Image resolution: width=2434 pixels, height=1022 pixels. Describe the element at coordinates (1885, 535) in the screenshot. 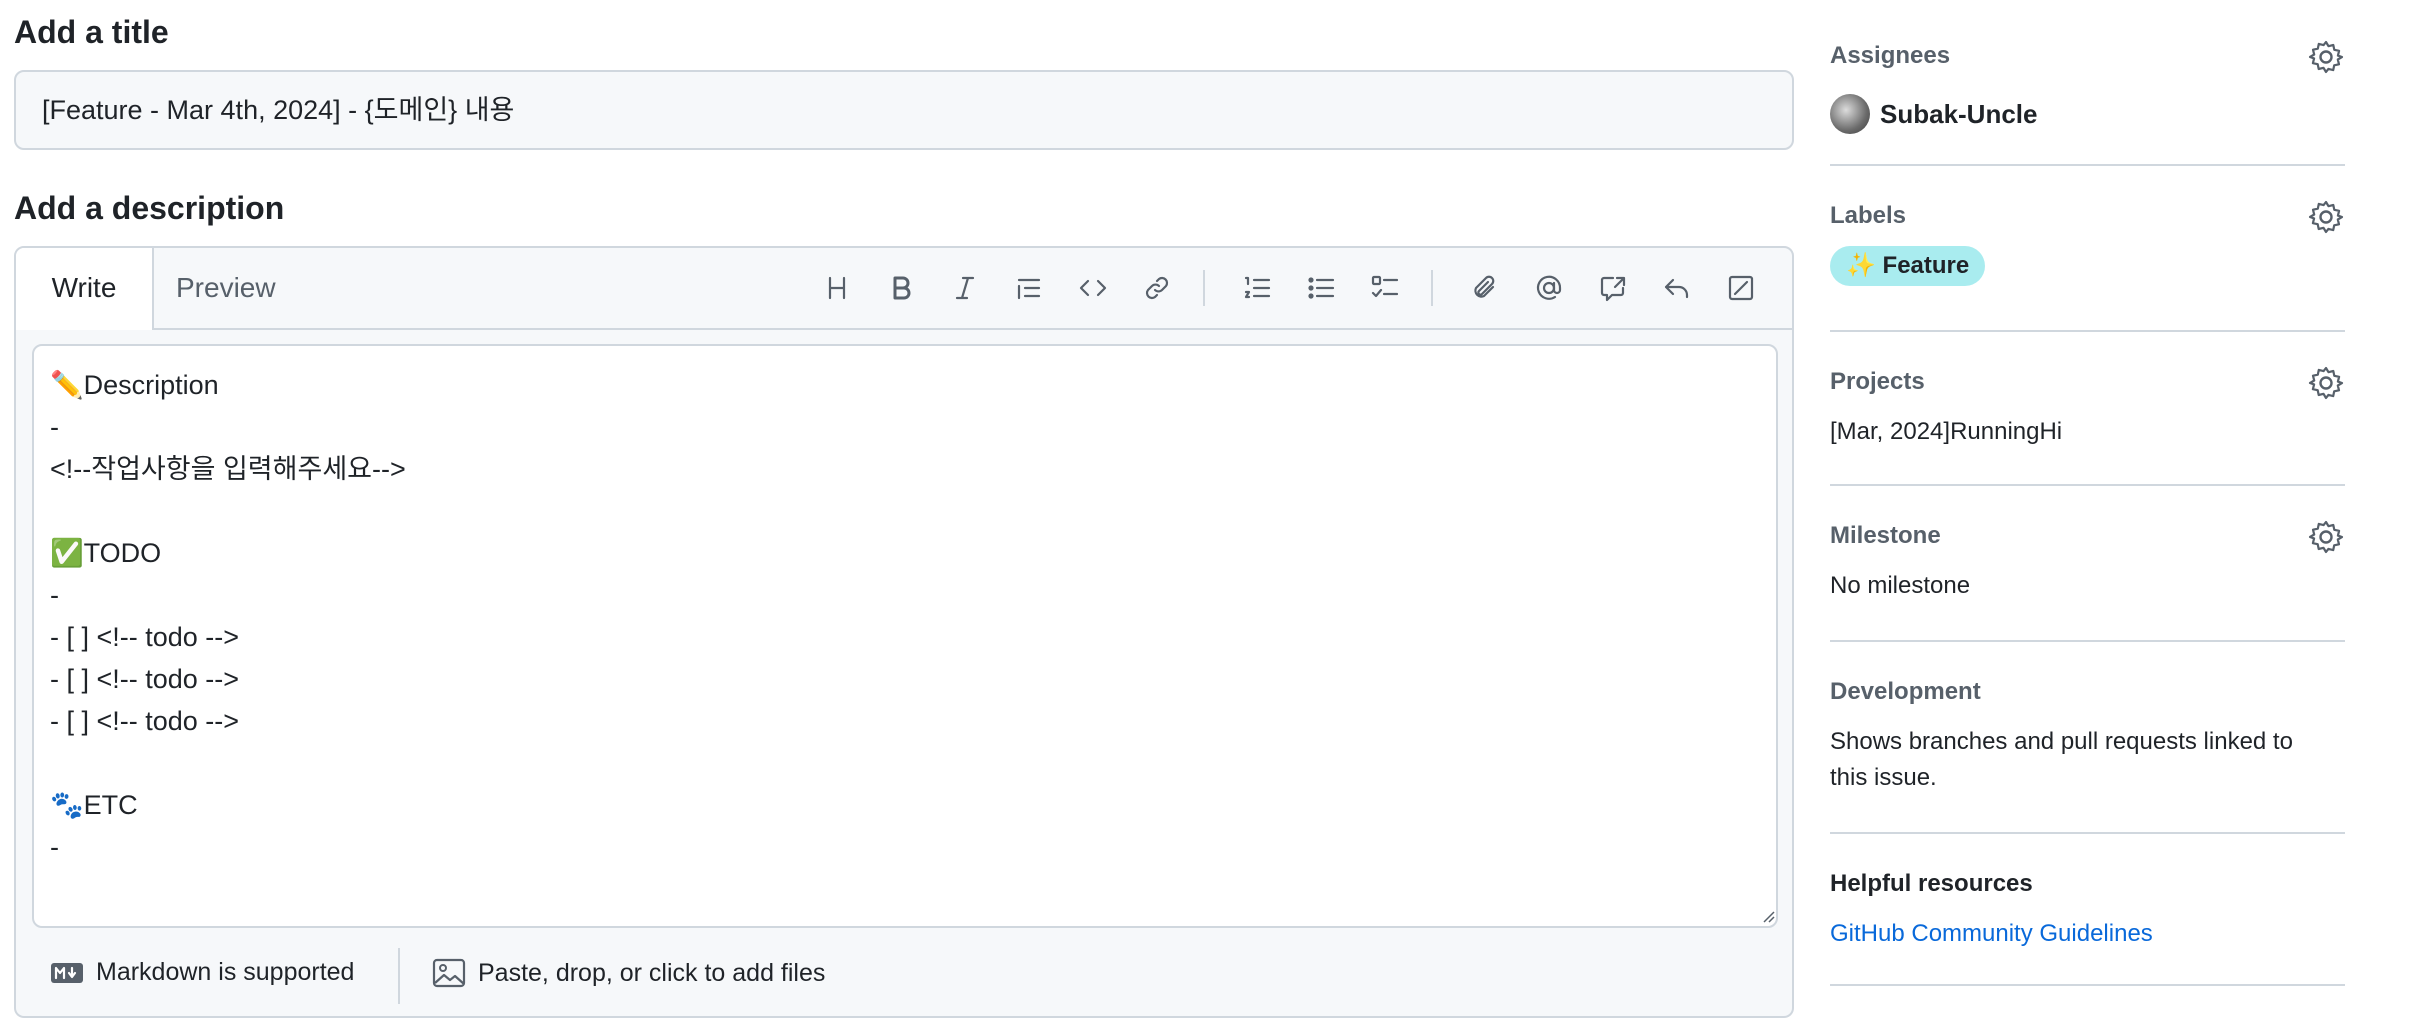

I see `milestone-heading: Milestone` at that location.